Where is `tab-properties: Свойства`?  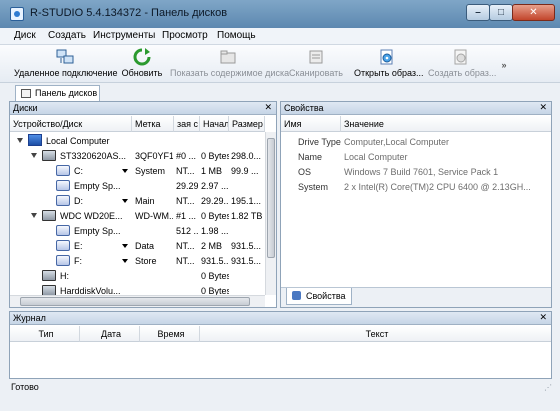 tab-properties: Свойства is located at coordinates (319, 296).